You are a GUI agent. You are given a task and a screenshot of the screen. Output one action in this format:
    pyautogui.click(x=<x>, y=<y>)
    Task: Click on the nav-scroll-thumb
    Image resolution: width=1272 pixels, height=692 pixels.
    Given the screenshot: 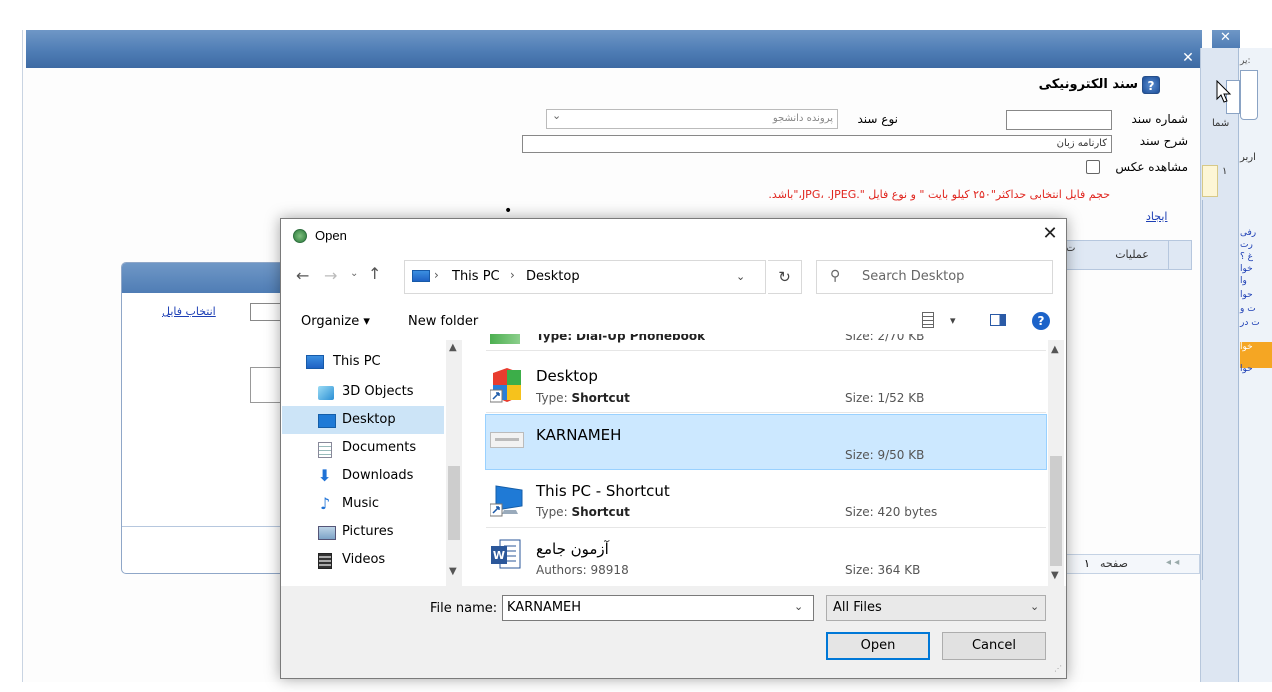 What is the action you would take?
    pyautogui.click(x=454, y=503)
    